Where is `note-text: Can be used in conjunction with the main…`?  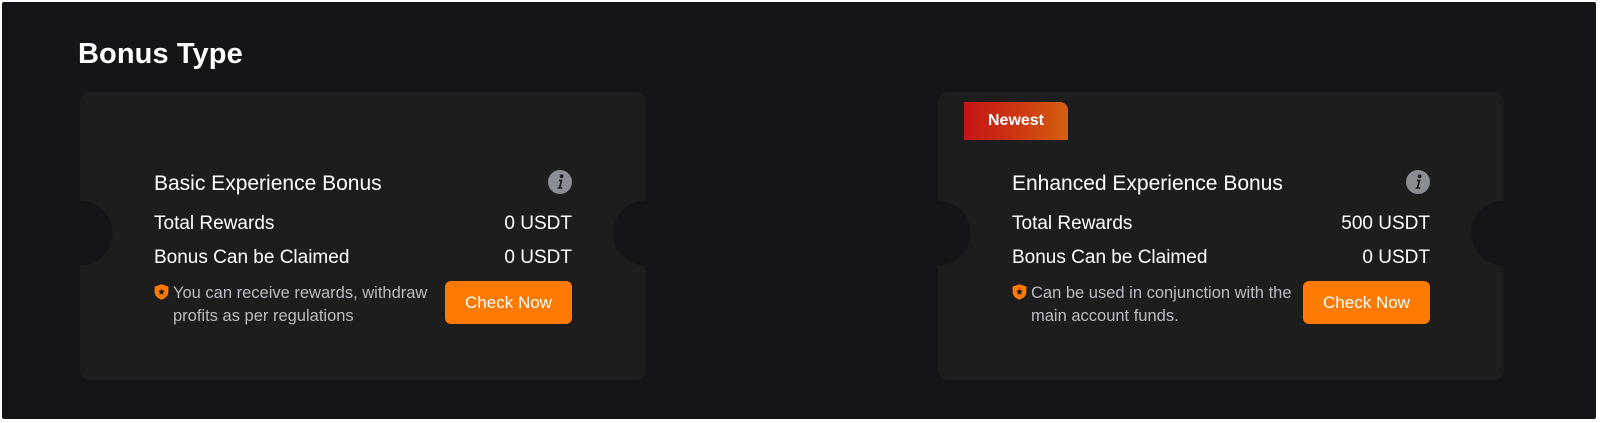 note-text: Can be used in conjunction with the main… is located at coordinates (1161, 304).